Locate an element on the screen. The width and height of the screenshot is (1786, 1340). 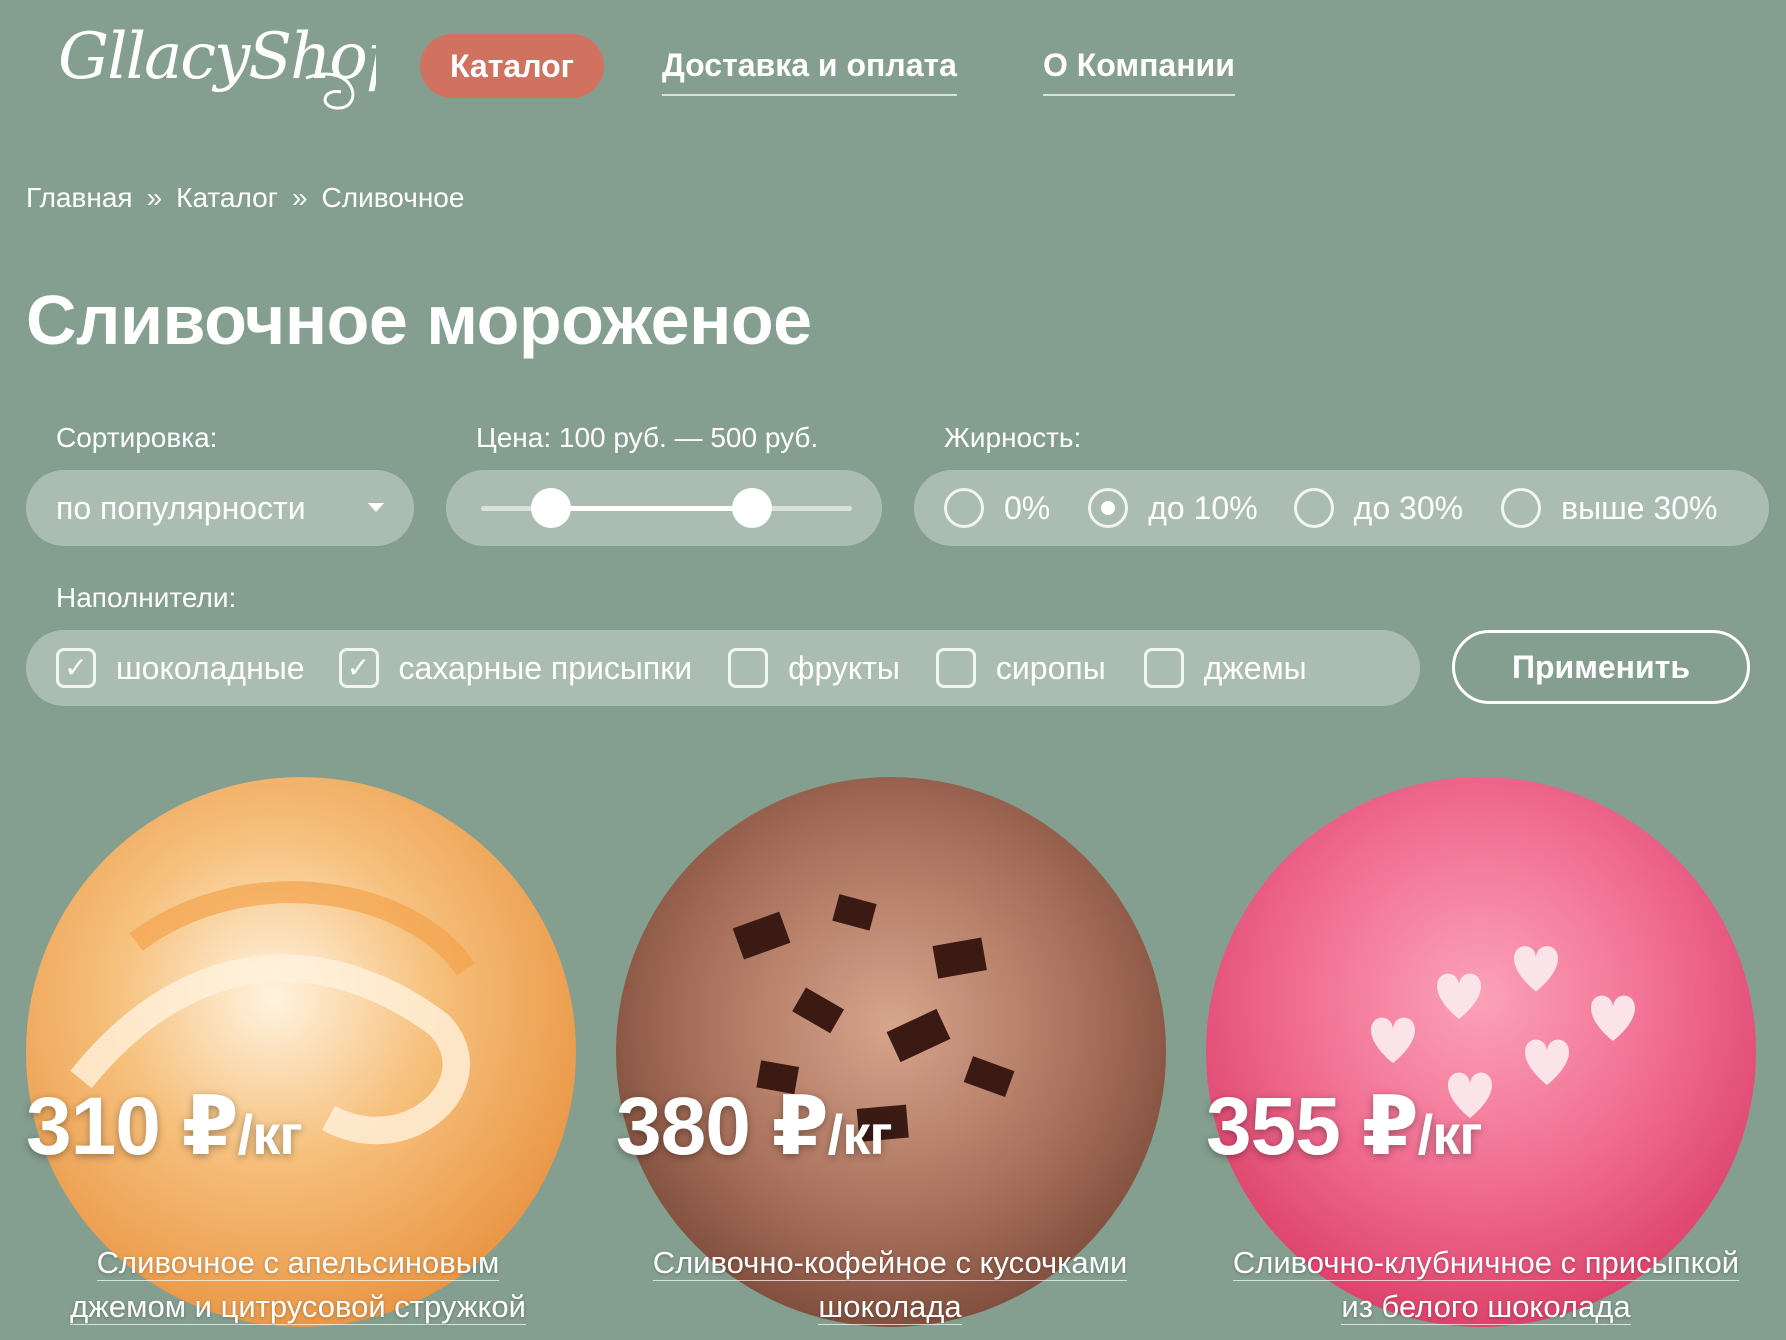
product-name-line: Сливочное с апельсиновым is located at coordinates (298, 1263).